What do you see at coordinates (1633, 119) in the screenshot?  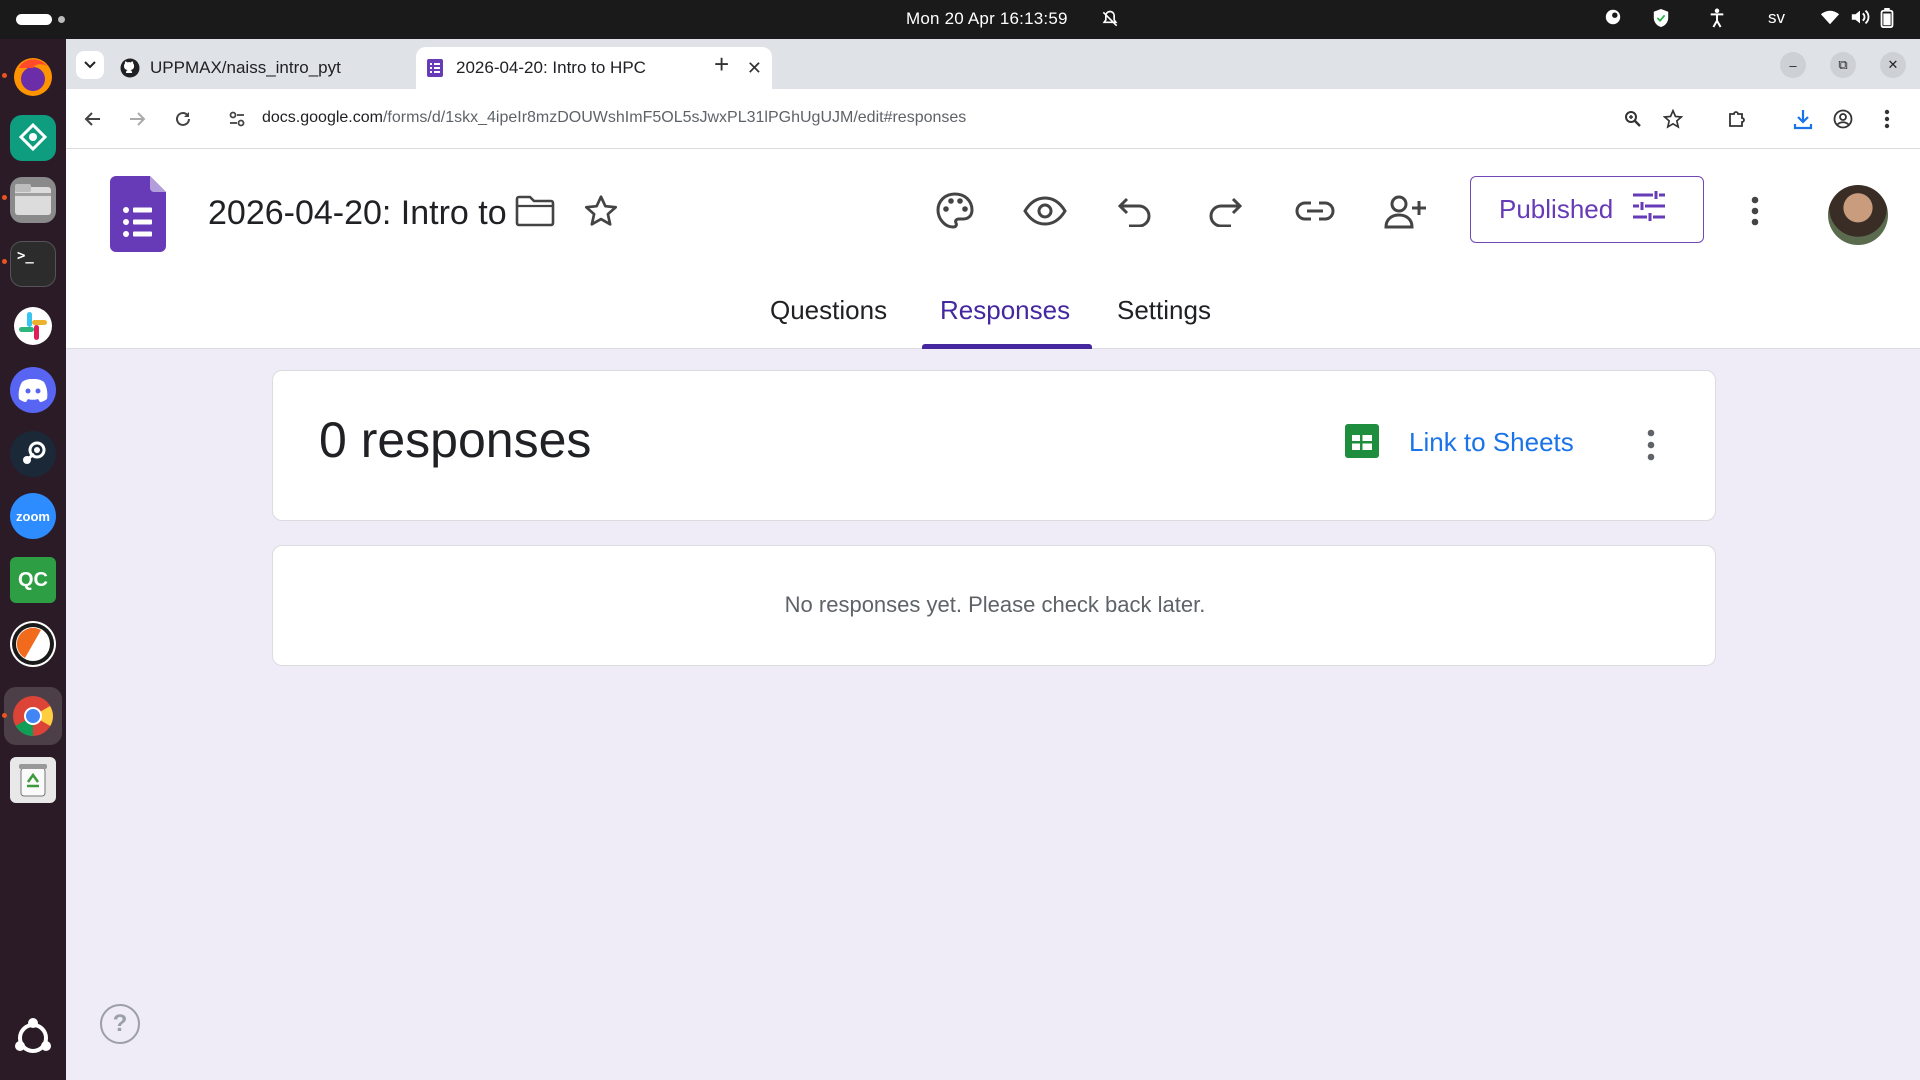 I see `zoom-page-icon` at bounding box center [1633, 119].